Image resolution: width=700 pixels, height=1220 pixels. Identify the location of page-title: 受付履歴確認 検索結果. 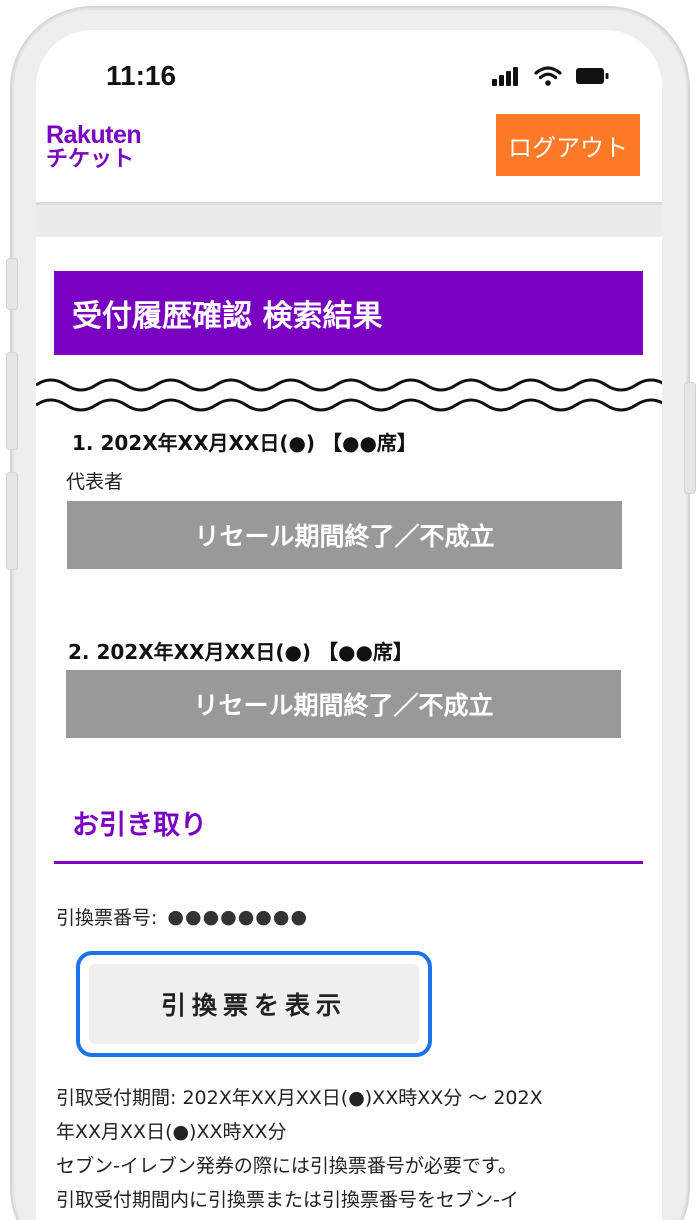
(348, 313).